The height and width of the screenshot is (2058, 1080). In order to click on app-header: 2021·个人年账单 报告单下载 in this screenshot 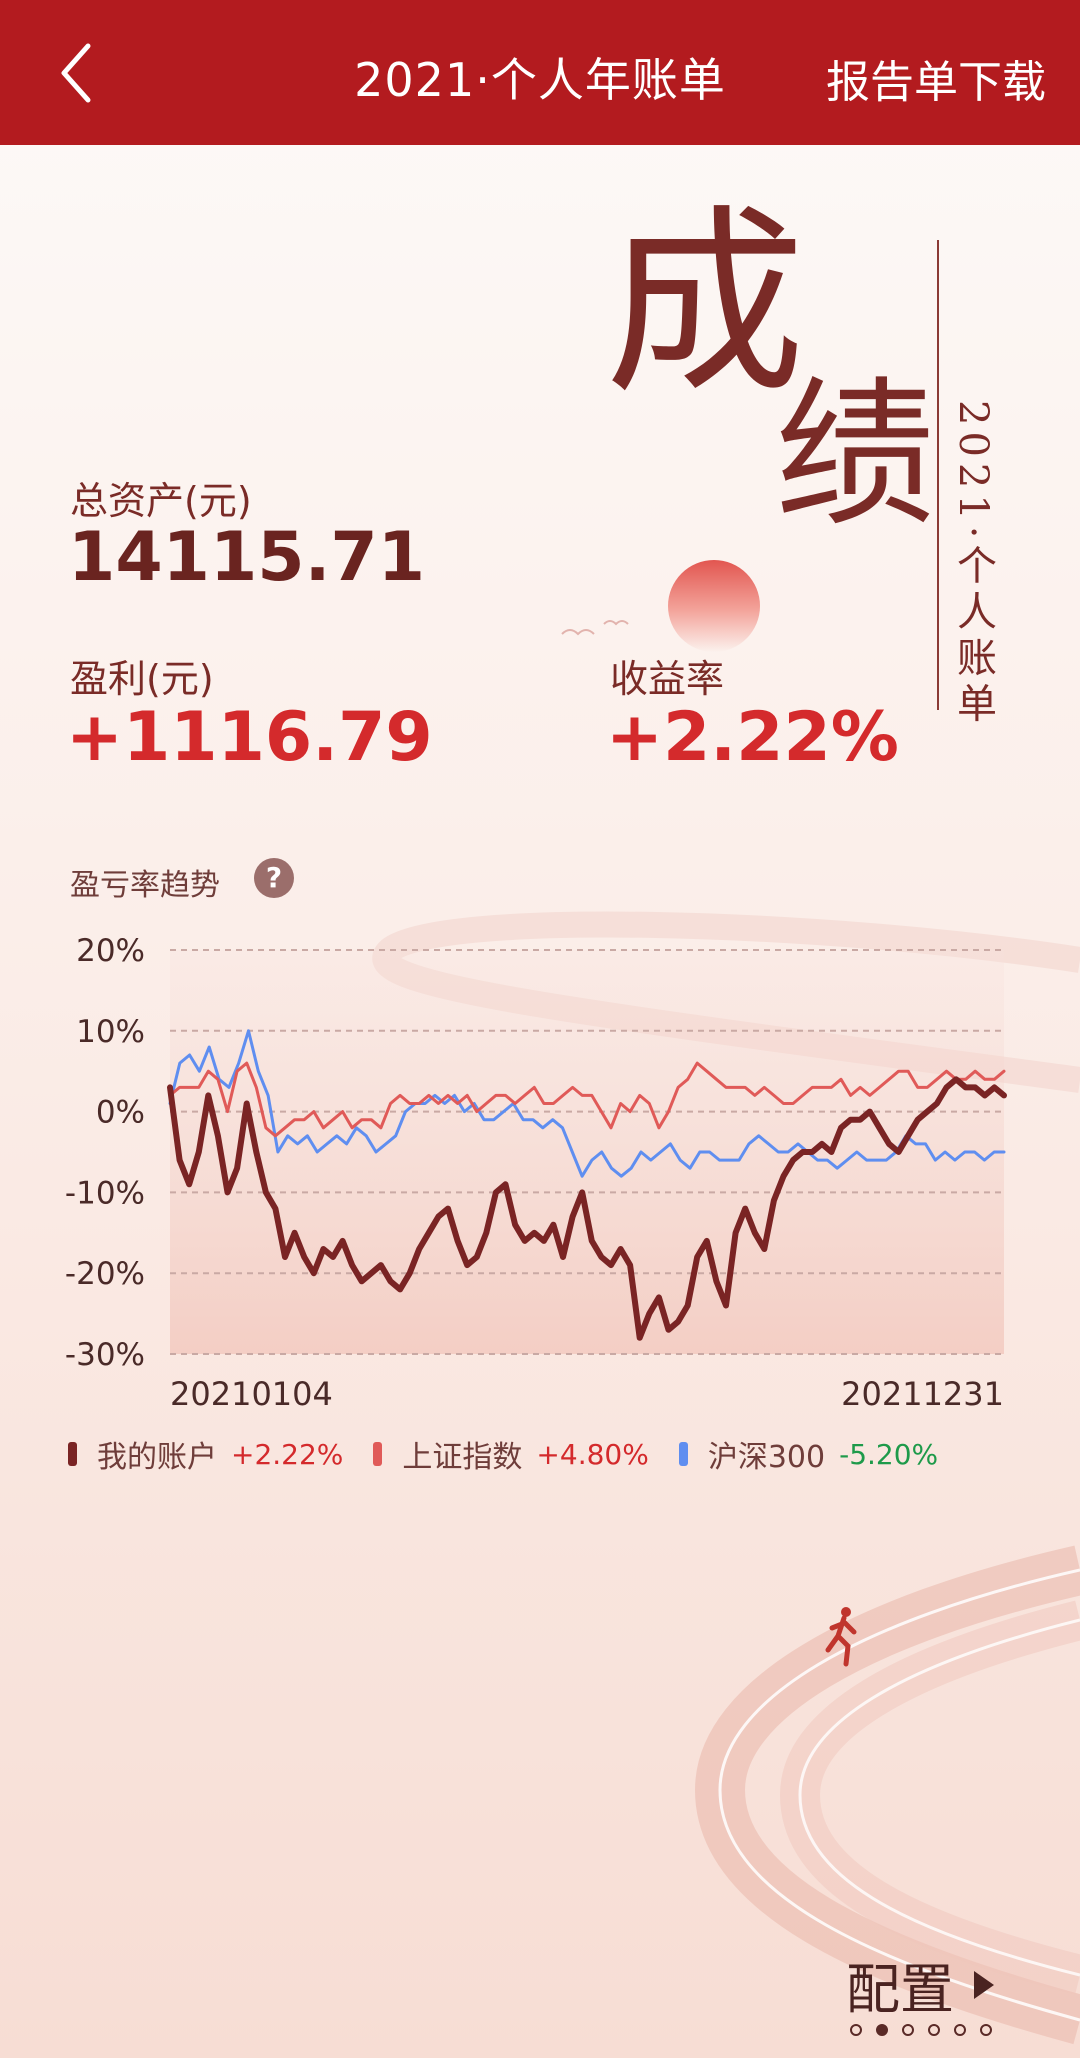, I will do `click(540, 72)`.